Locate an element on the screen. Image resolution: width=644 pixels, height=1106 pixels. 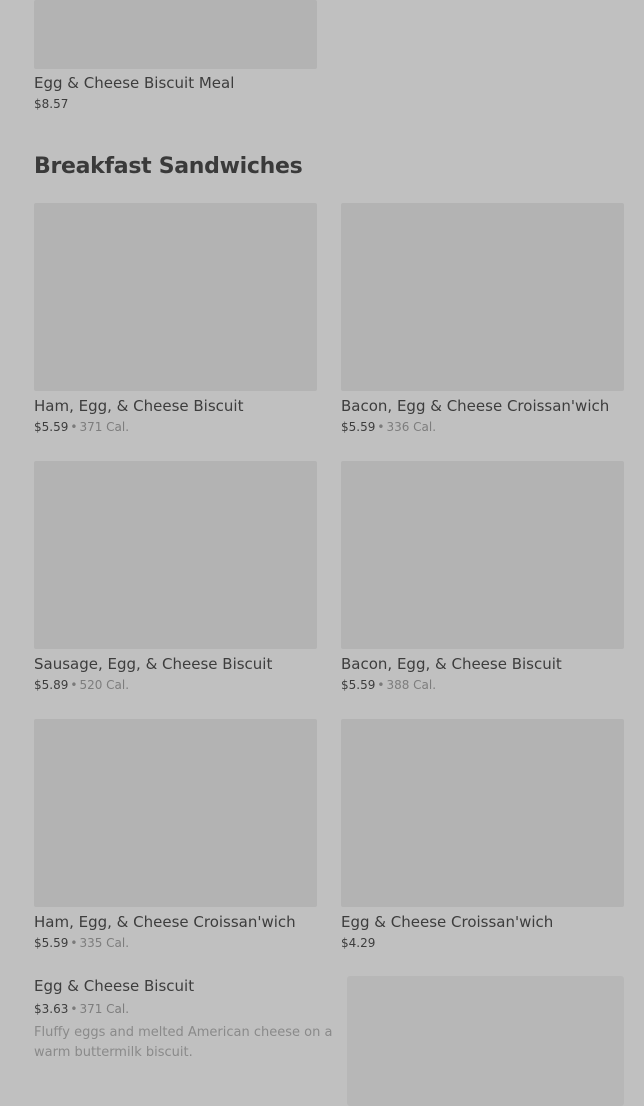
menu-item-calories: 335 Cal. is located at coordinates (104, 943).